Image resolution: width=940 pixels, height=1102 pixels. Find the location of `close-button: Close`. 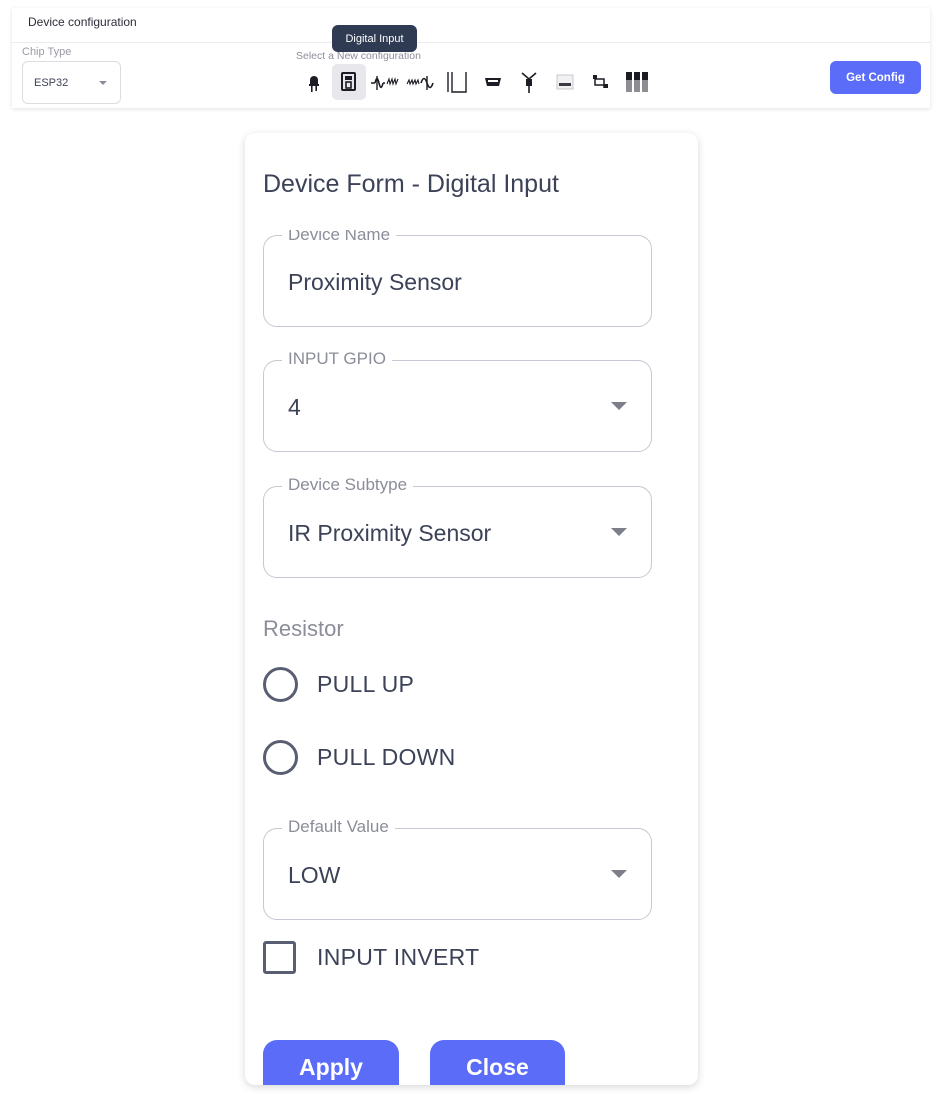

close-button: Close is located at coordinates (497, 1062).